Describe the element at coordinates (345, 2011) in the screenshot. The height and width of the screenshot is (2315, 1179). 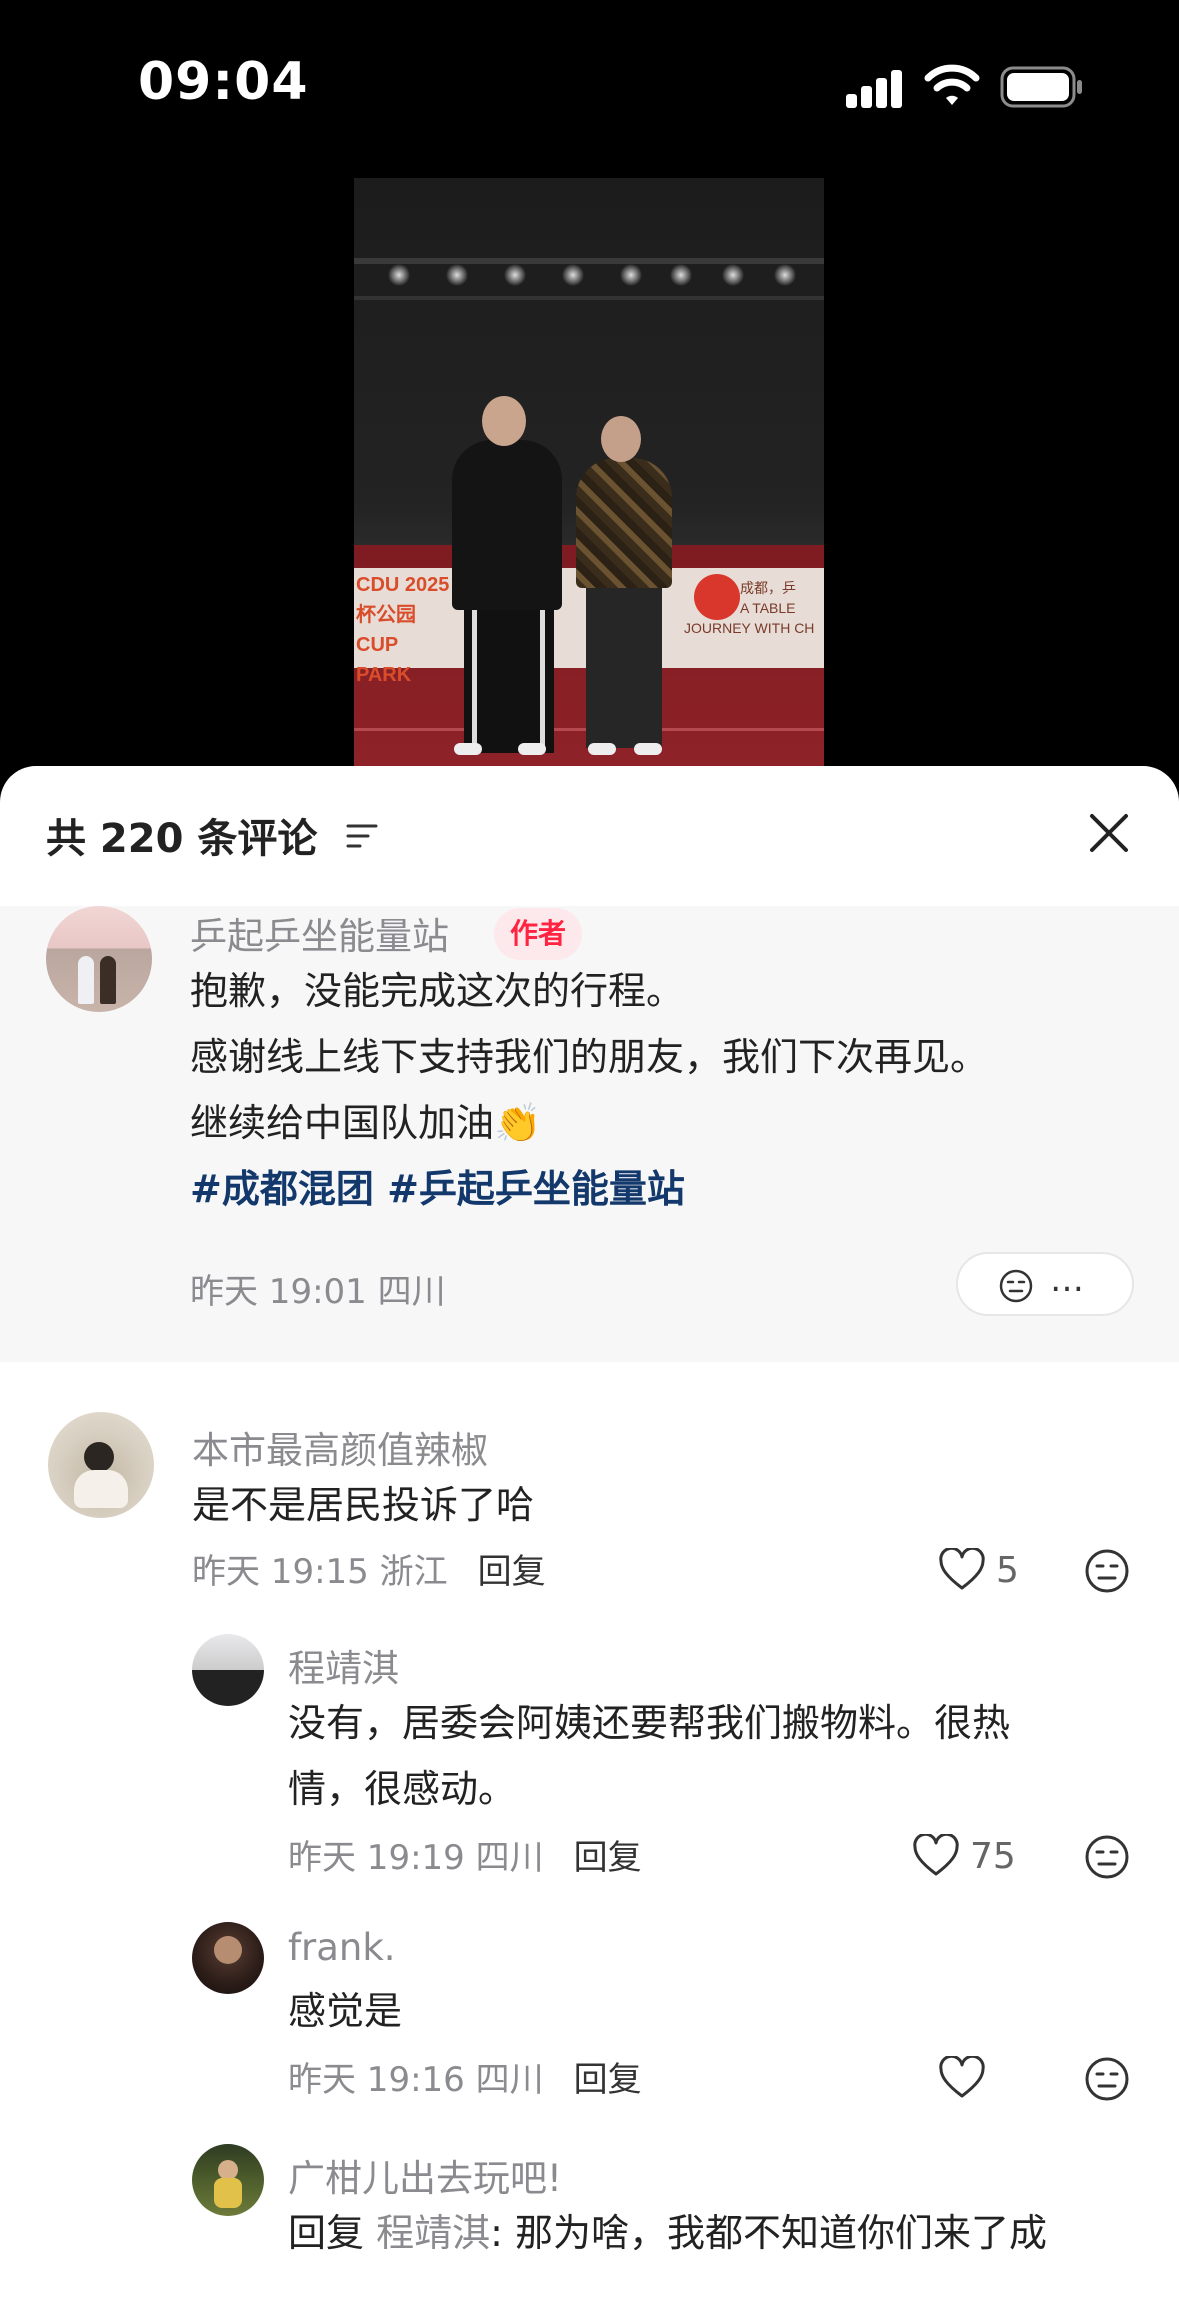
I see `comment-text: 感觉是` at that location.